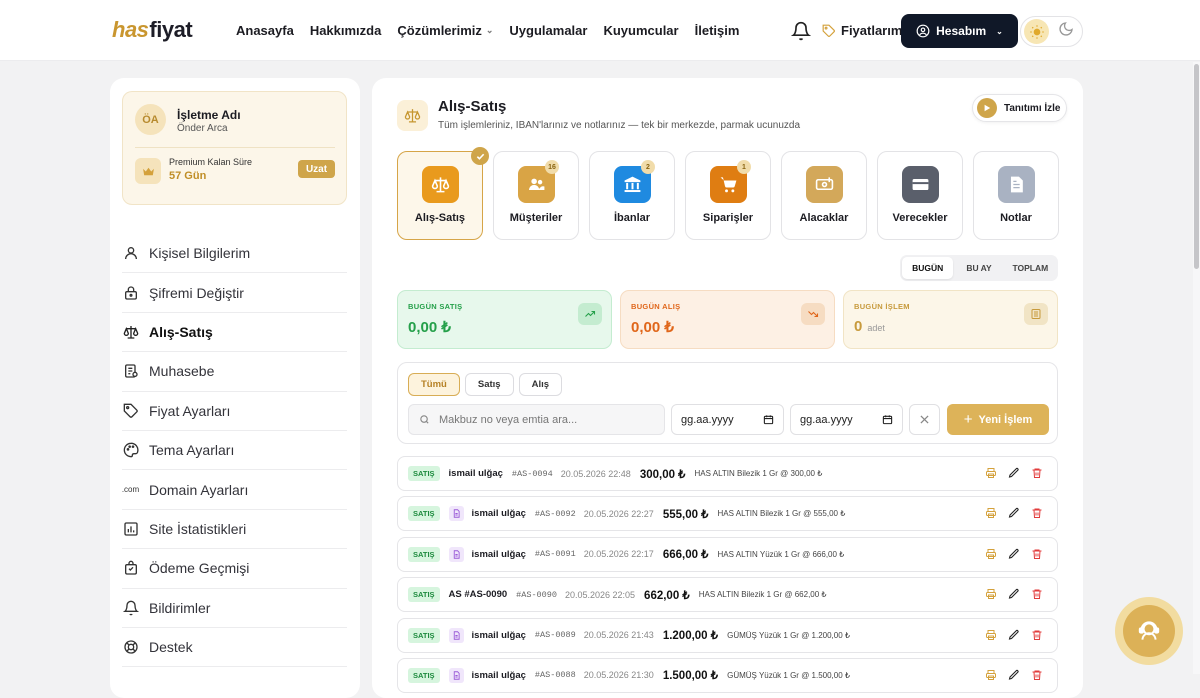 The width and height of the screenshot is (1200, 698). What do you see at coordinates (192, 450) in the screenshot?
I see `sidebar-item-label: Tema Ayarları` at bounding box center [192, 450].